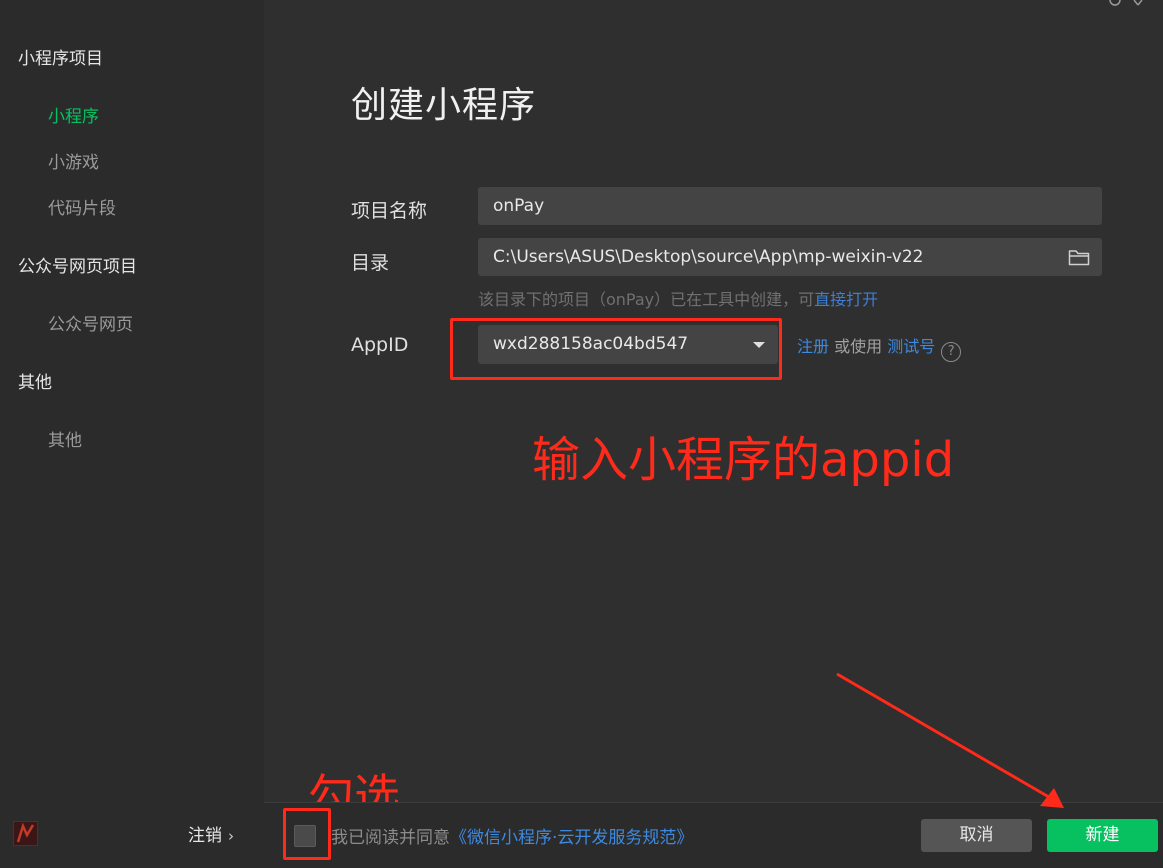 This screenshot has height=868, width=1163. I want to click on cancel-button: 取消, so click(976, 835).